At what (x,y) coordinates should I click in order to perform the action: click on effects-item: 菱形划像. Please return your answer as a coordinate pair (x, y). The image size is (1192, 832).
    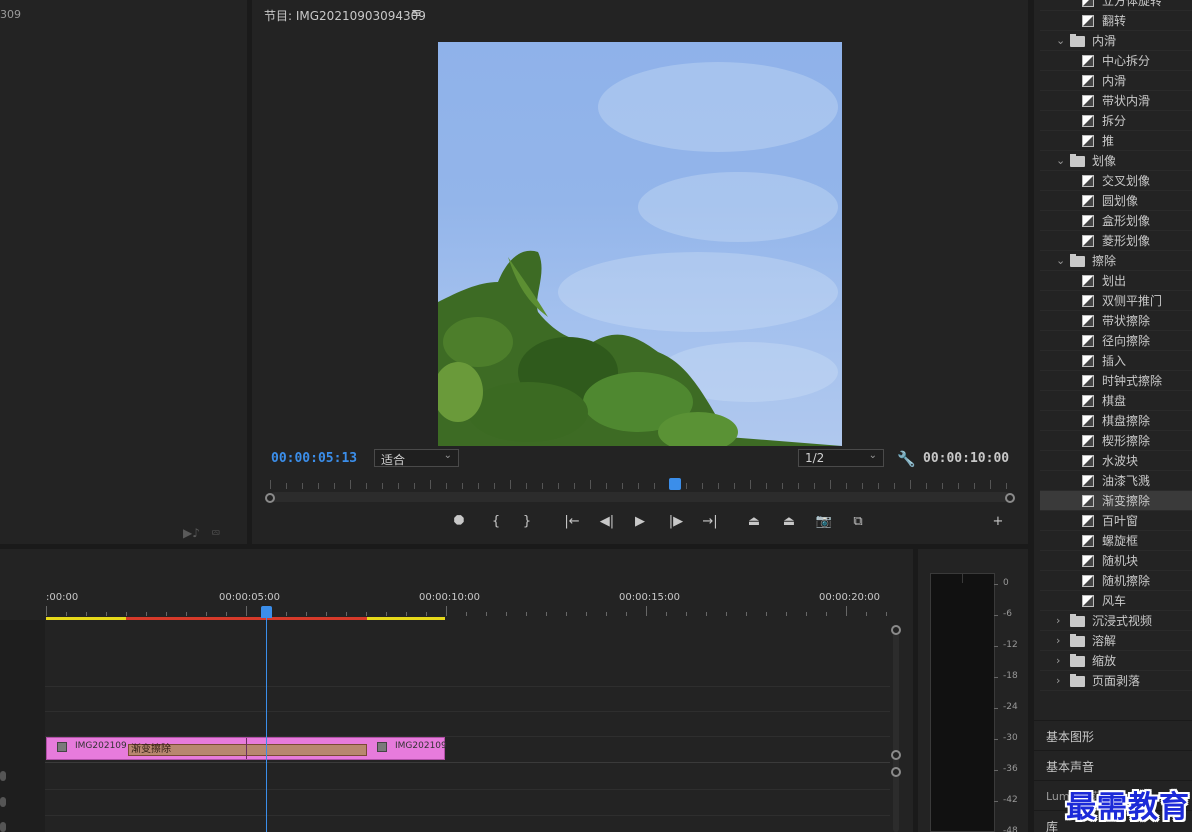
    Looking at the image, I should click on (1116, 241).